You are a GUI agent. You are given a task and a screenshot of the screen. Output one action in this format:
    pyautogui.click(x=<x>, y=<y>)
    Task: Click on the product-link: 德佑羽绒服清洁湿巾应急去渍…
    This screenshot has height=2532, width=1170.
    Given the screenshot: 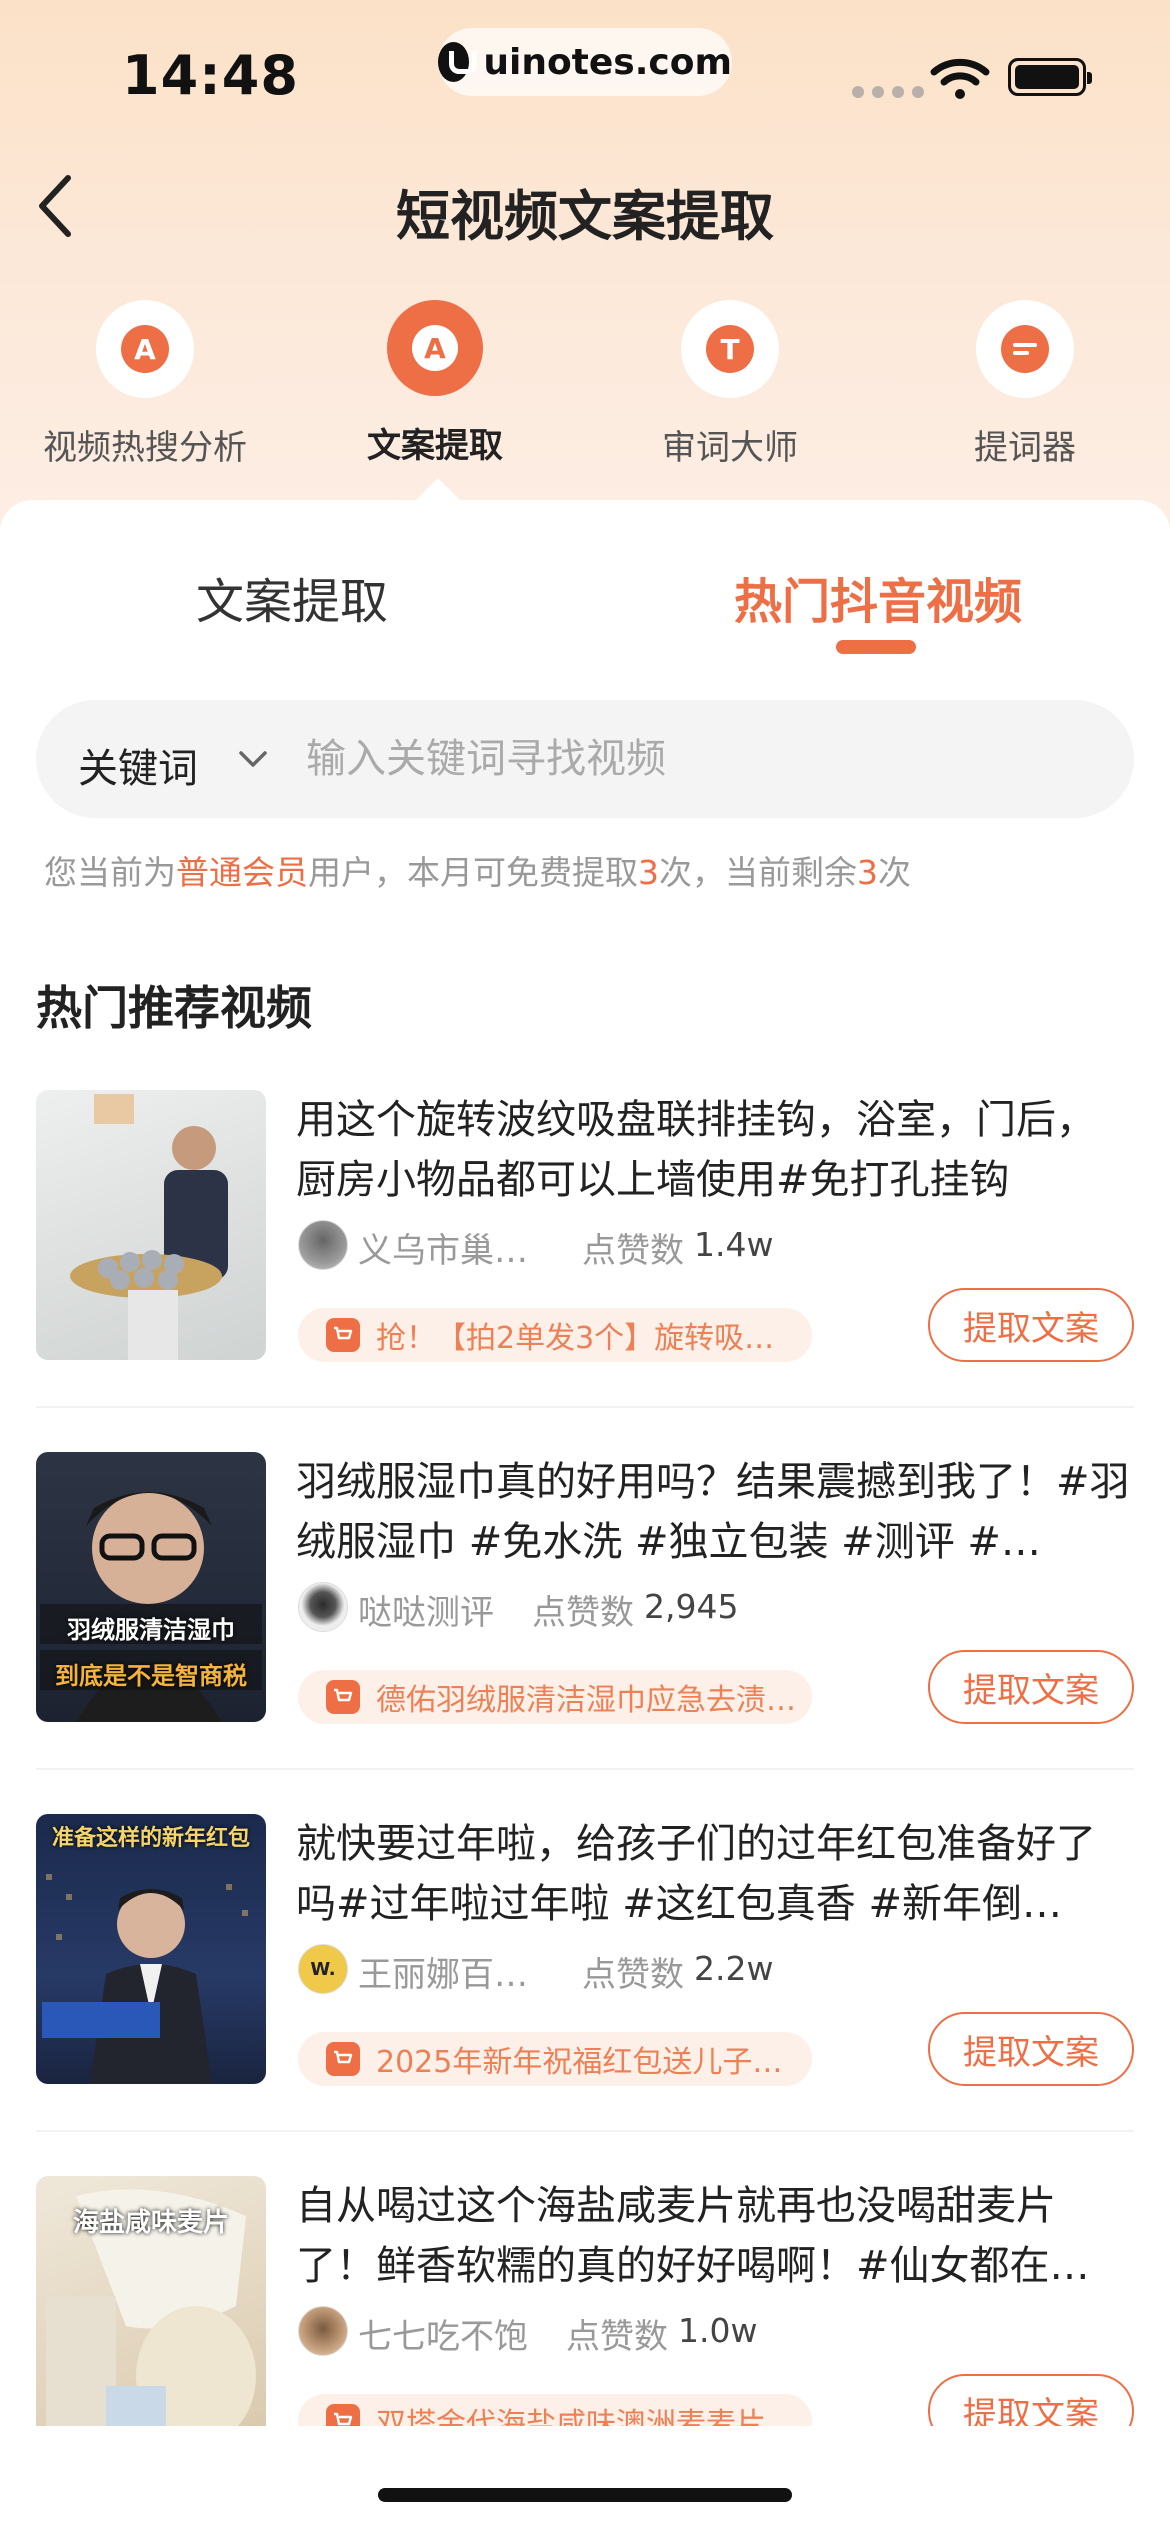 What is the action you would take?
    pyautogui.click(x=555, y=1697)
    